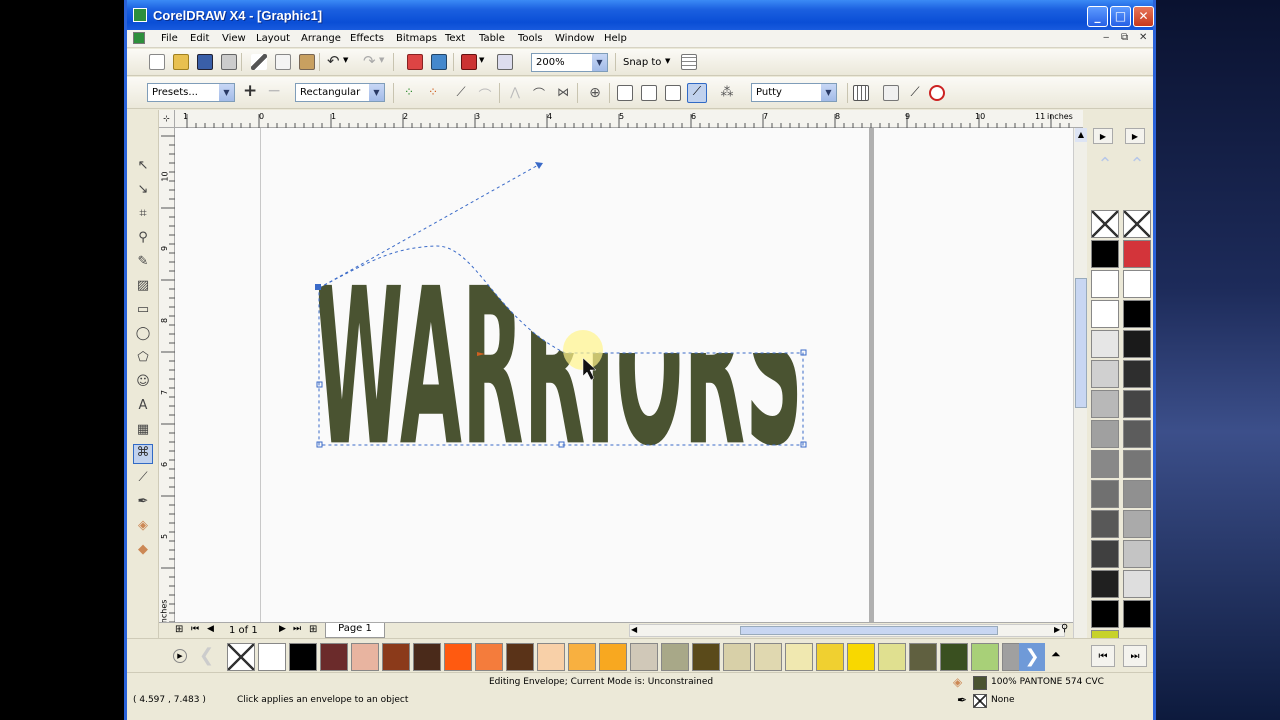  Describe the element at coordinates (492, 38) in the screenshot. I see `menu-table: Table` at that location.